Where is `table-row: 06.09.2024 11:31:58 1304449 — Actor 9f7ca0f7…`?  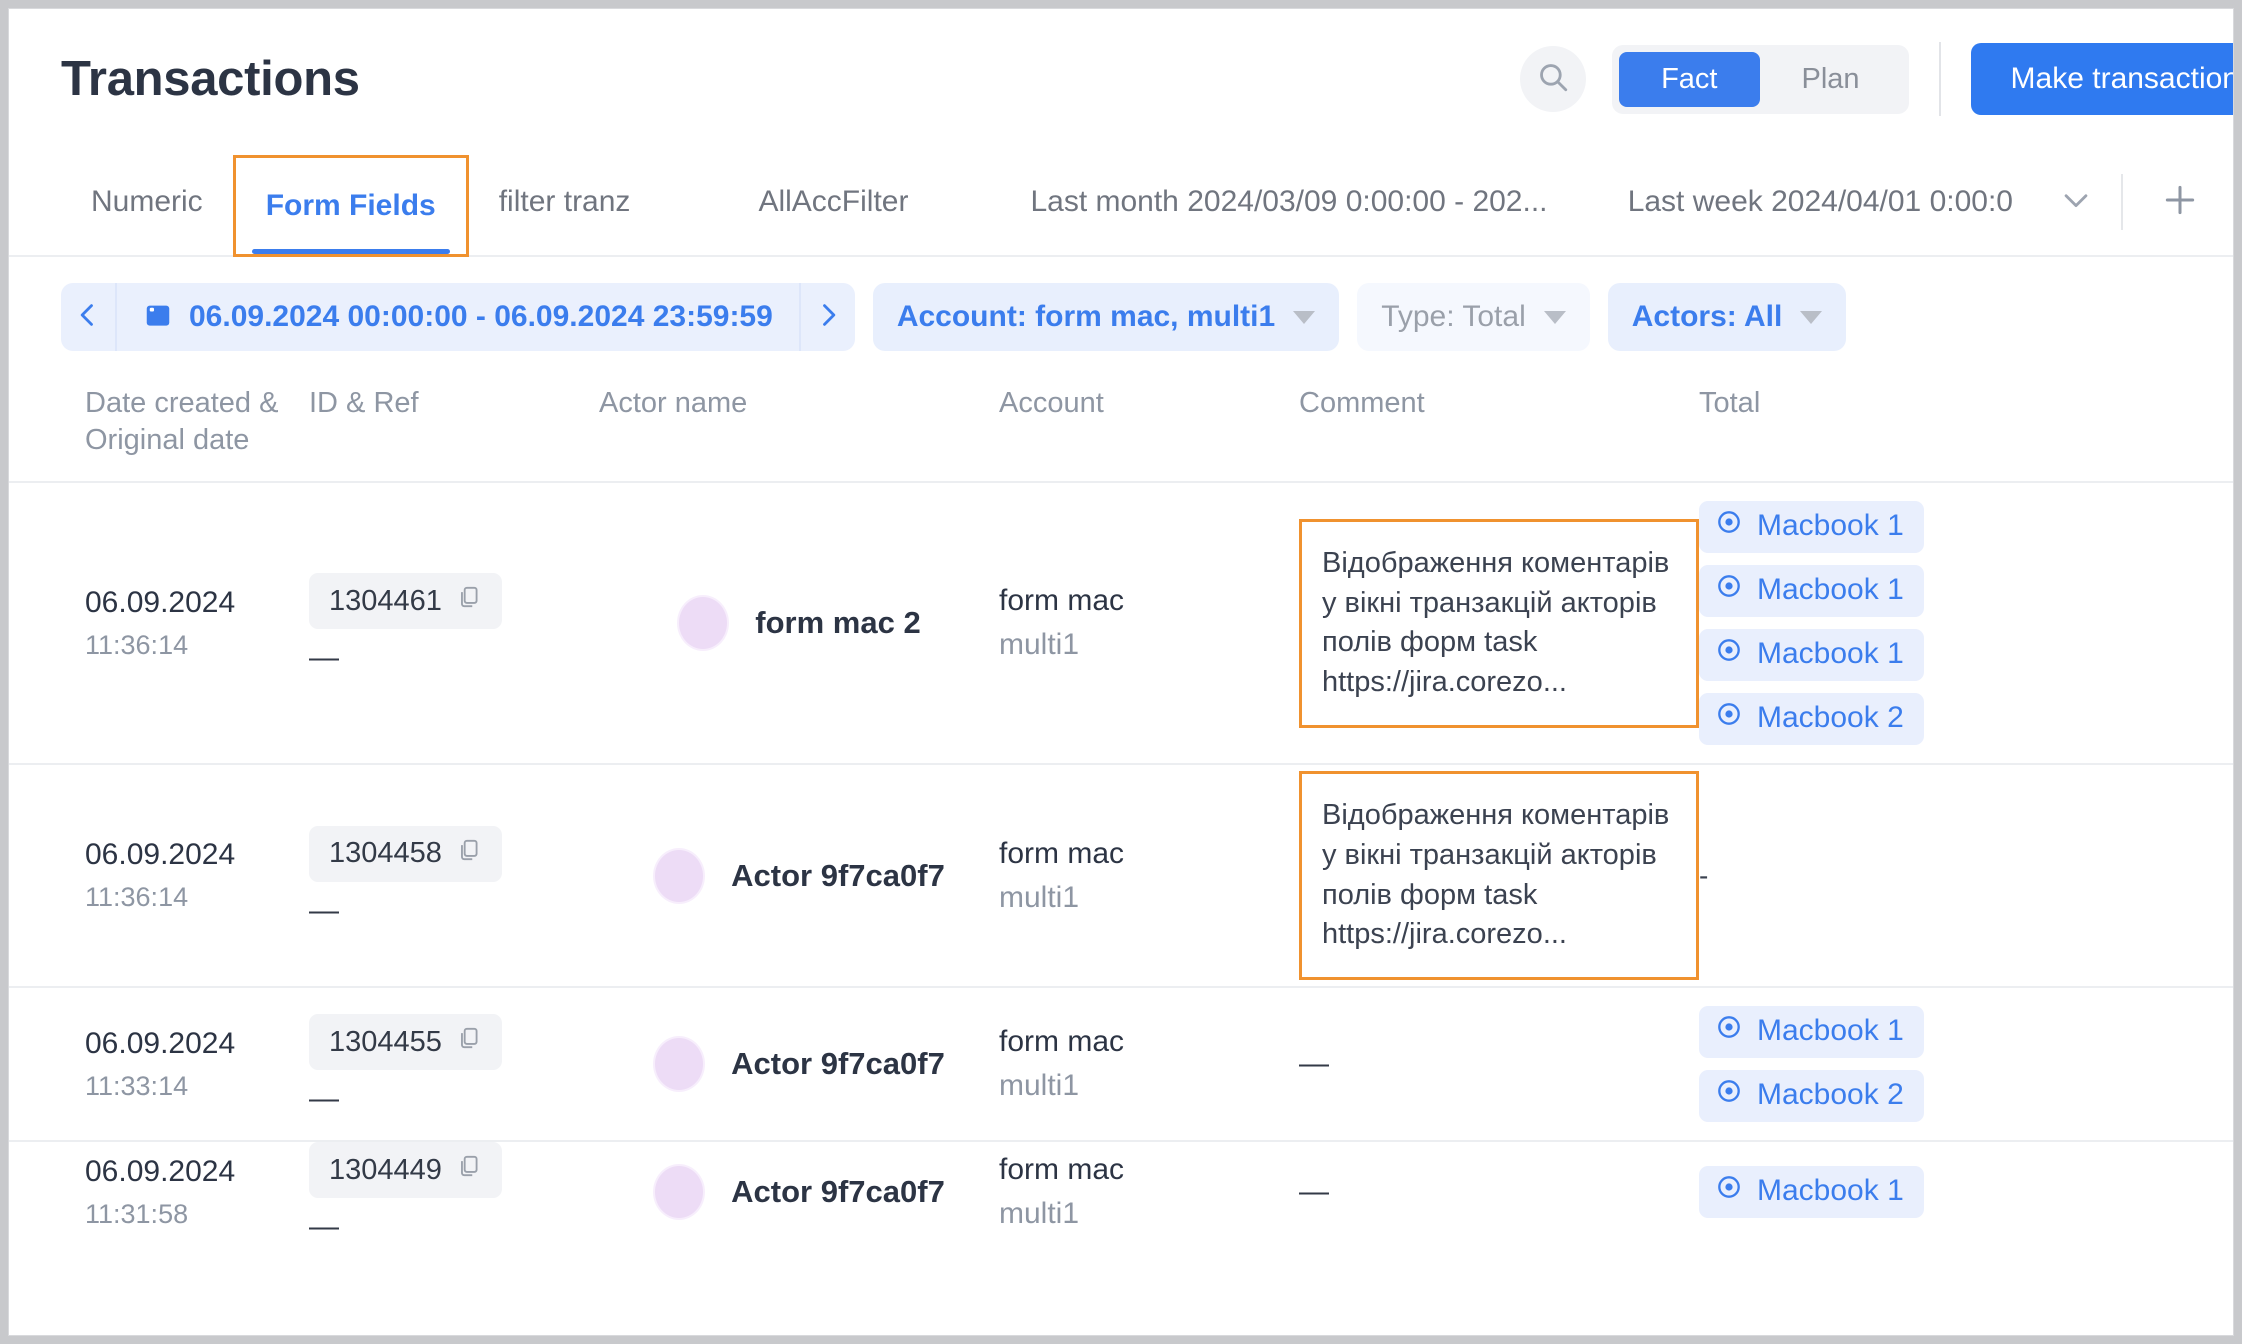
table-row: 06.09.2024 11:31:58 1304449 — Actor 9f7ca0f7… is located at coordinates (1121, 1191).